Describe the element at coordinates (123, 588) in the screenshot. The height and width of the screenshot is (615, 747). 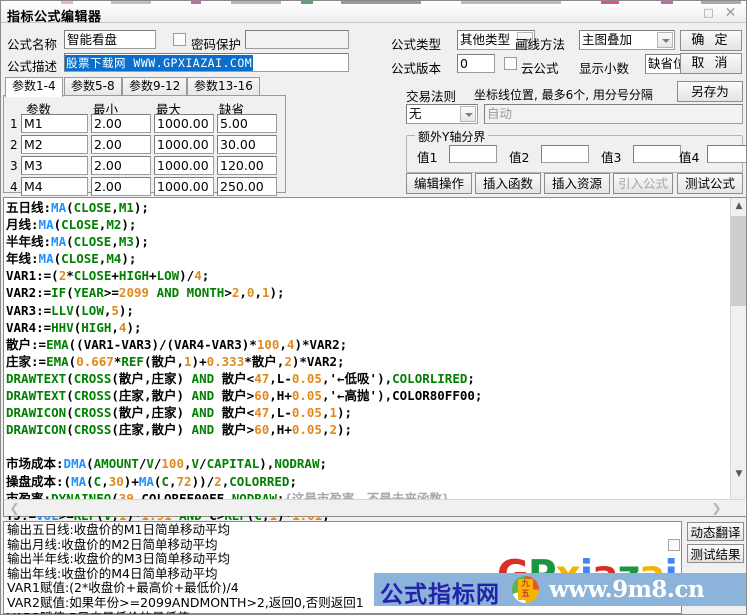
I see `translation-line: VAR1赋值:(2*收盘价+最高价+最低价)/4` at that location.